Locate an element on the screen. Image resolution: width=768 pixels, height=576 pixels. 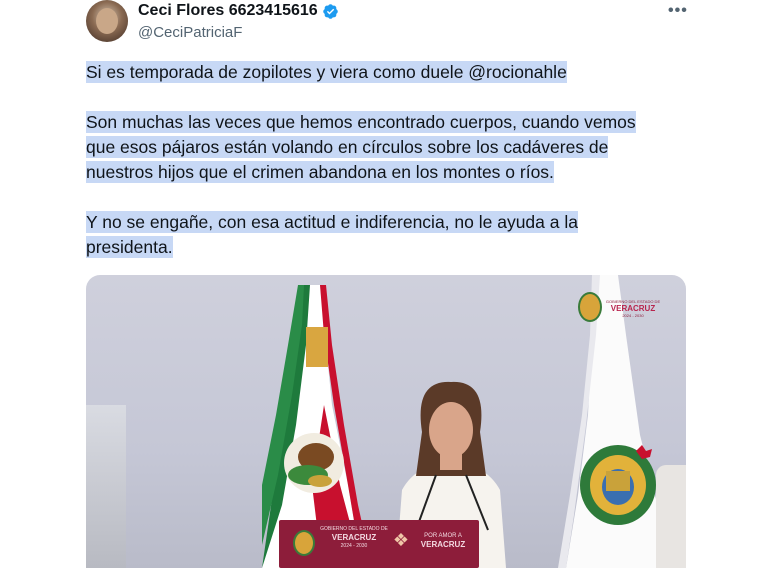
podium-left-name: VERACRUZ is located at coordinates (354, 537).